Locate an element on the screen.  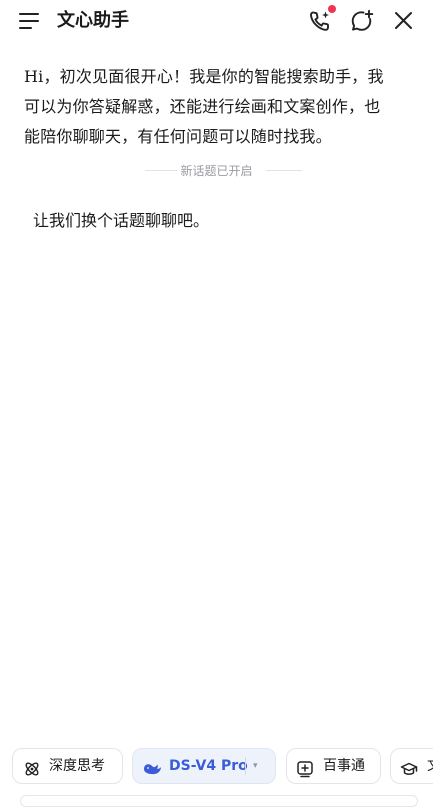
whale-icon is located at coordinates (152, 766).